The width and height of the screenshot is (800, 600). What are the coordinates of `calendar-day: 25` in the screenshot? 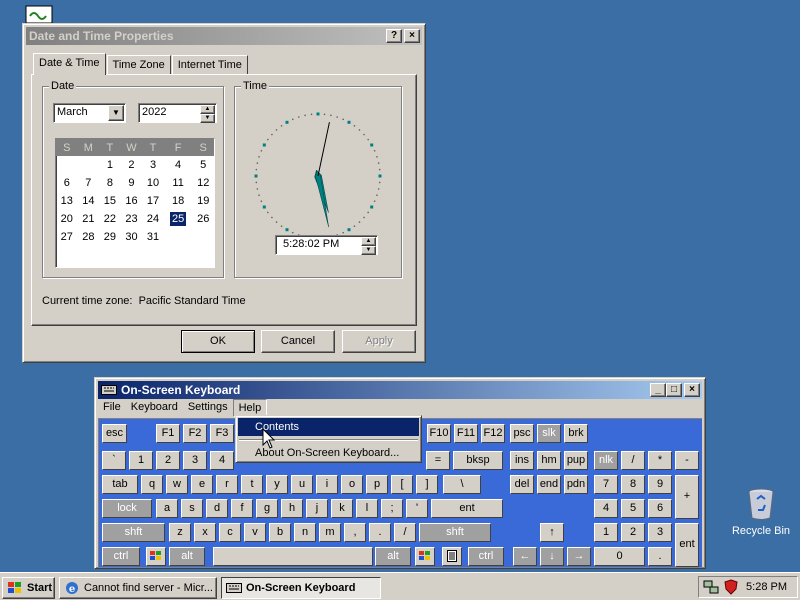 It's located at (178, 219).